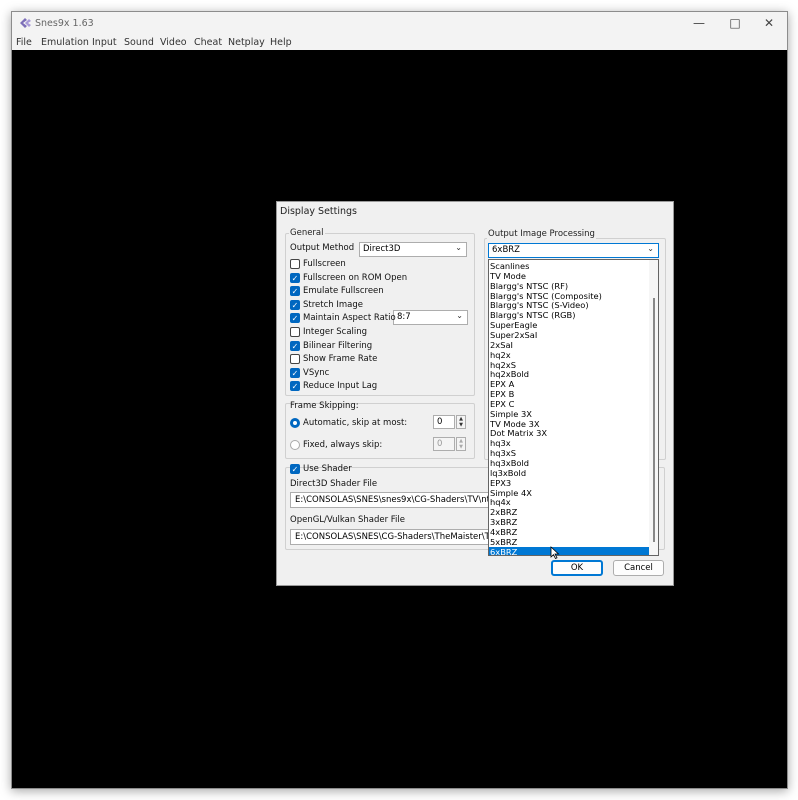 The image size is (798, 800). I want to click on frame-skipping-label: Frame Skipping:, so click(324, 406).